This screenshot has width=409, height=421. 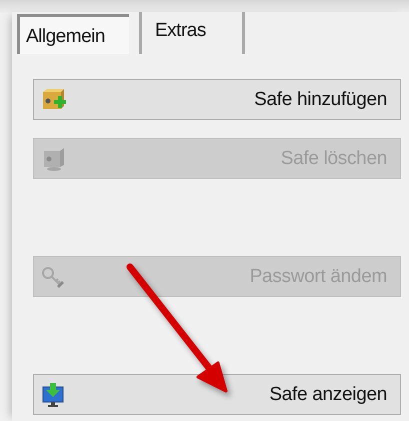 I want to click on monitor-download-icon, so click(x=53, y=395).